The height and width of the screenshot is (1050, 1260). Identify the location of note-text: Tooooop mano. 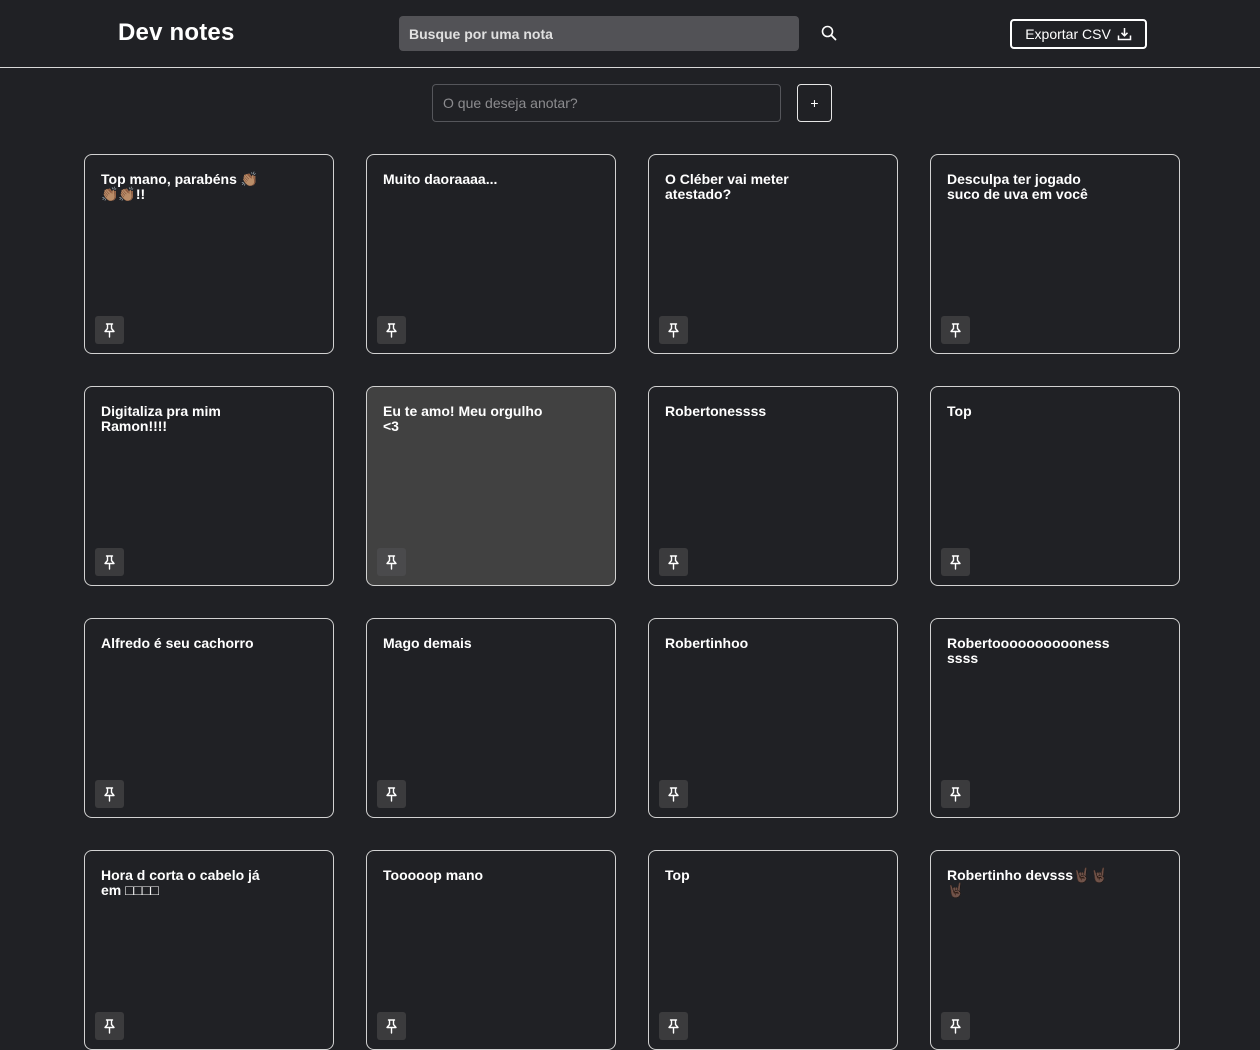
(433, 875).